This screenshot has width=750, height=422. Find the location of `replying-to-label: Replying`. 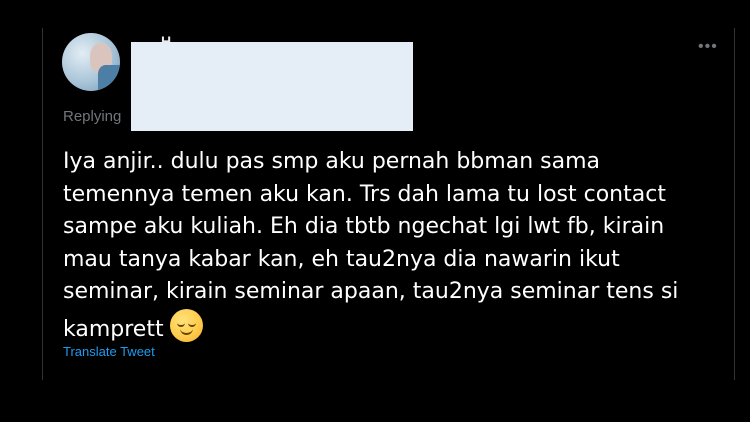

replying-to-label: Replying is located at coordinates (92, 116).